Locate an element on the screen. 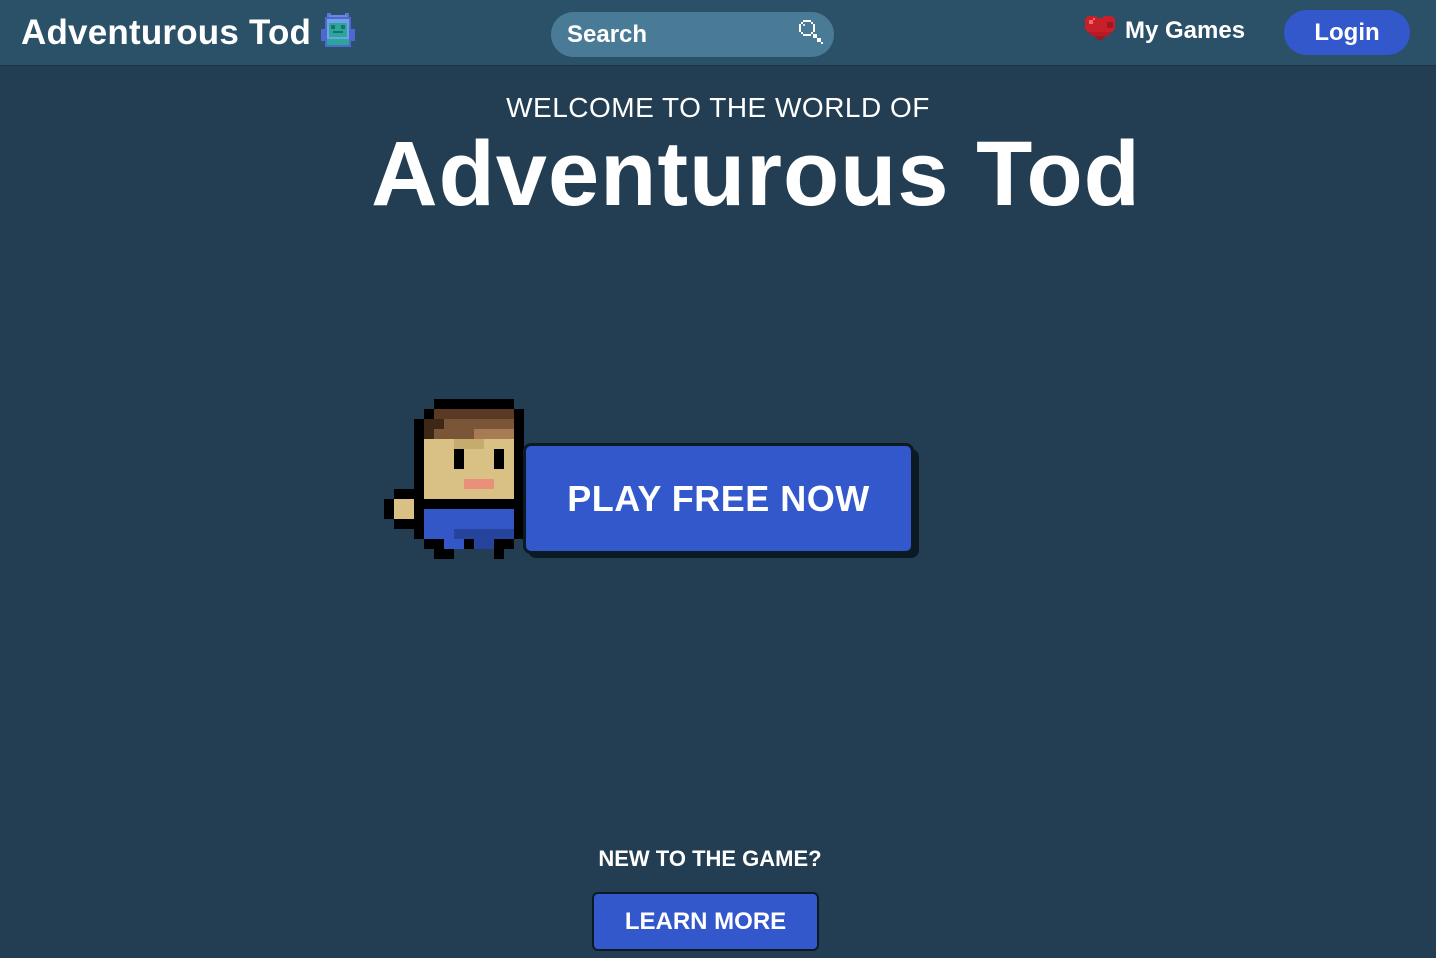 The image size is (1436, 958). new-to-game-label: NEW TO THE GAME? is located at coordinates (710, 858).